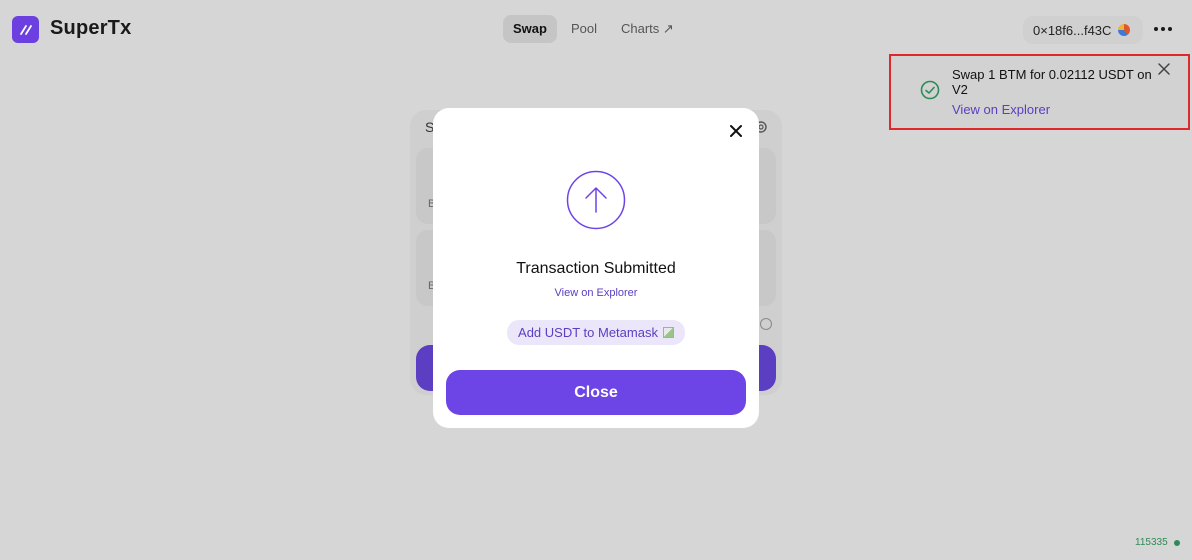 The image size is (1192, 560). Describe the element at coordinates (1163, 29) in the screenshot. I see `more-options-icon` at that location.